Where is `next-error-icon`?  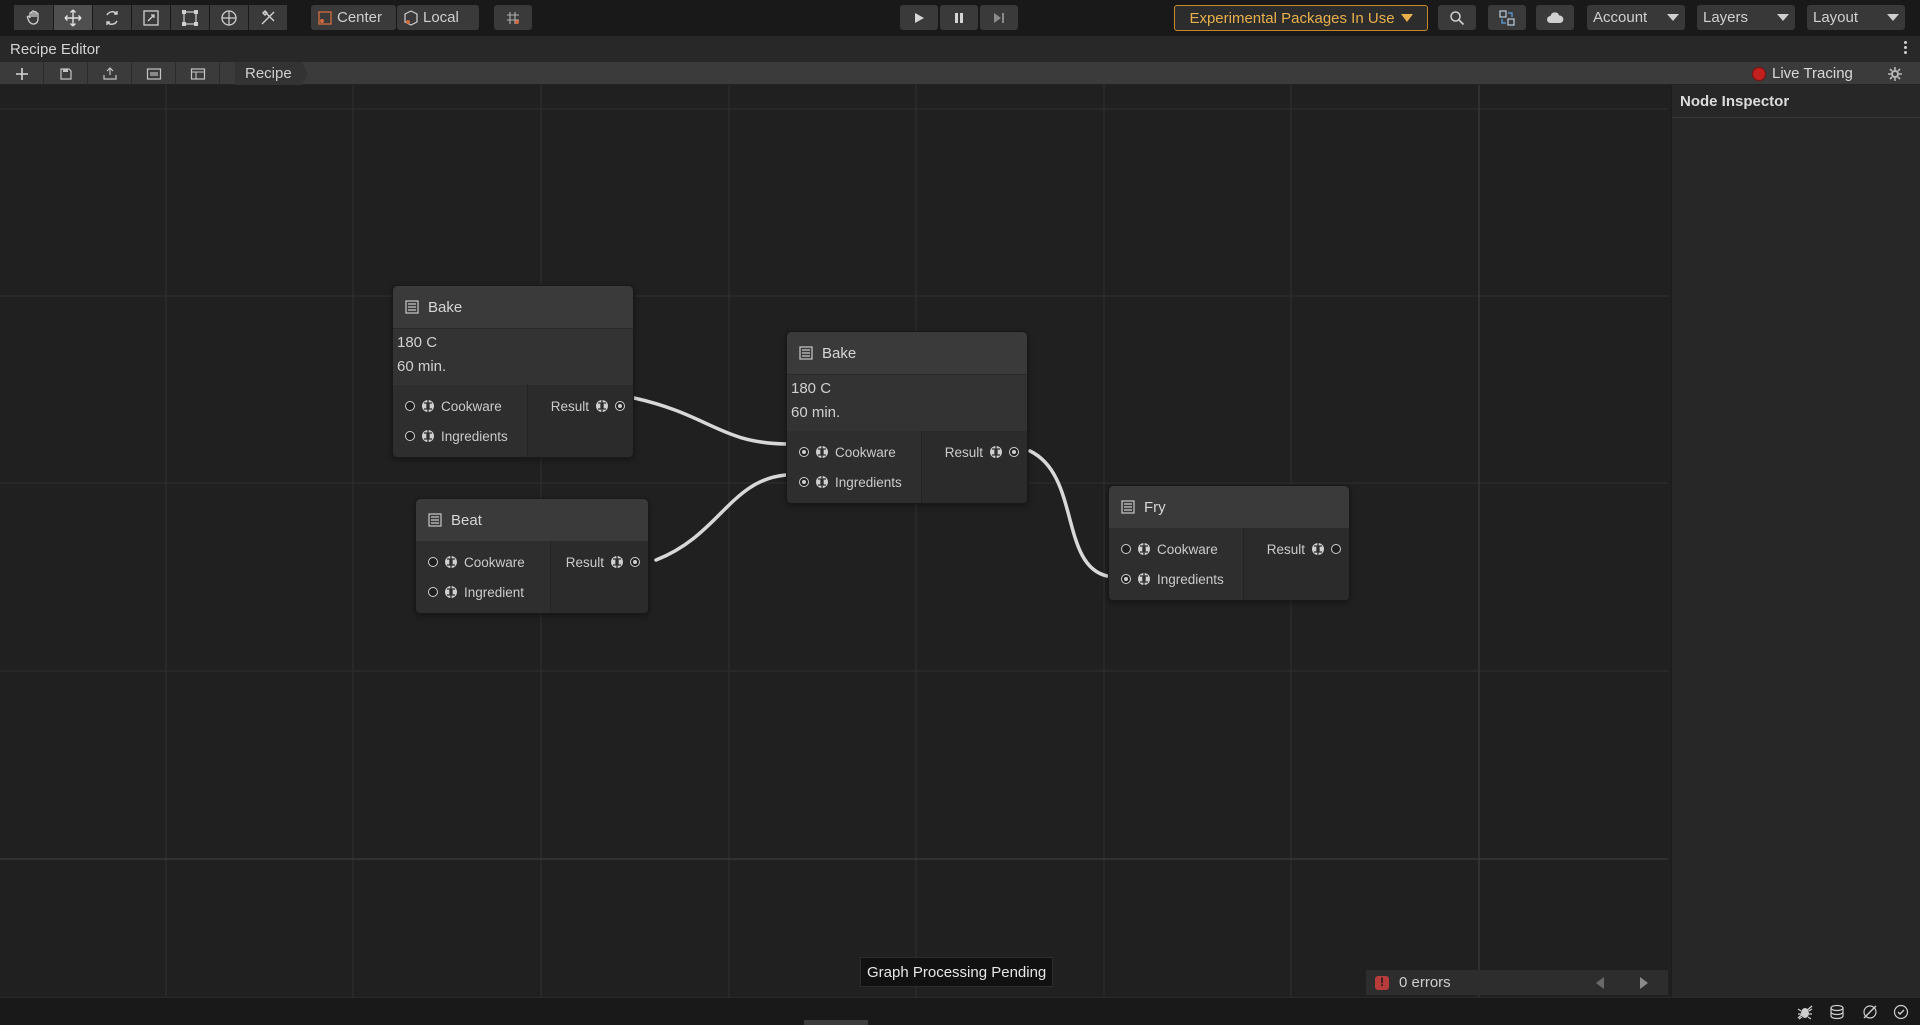 next-error-icon is located at coordinates (1644, 983).